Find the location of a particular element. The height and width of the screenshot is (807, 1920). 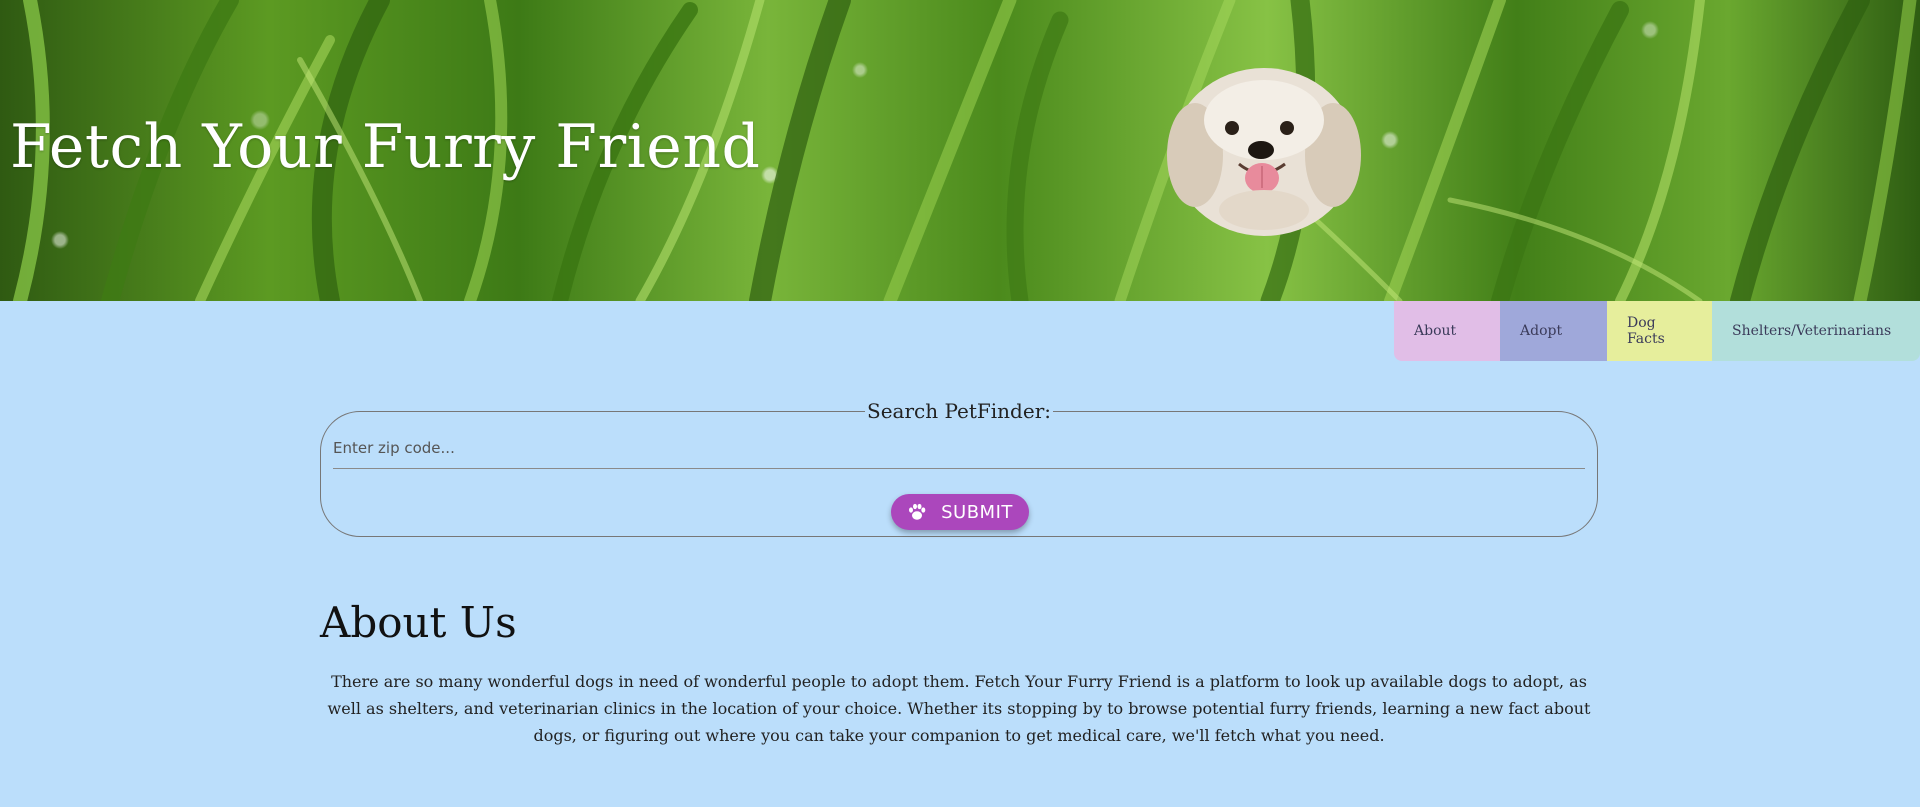

nav-link-adopt: Adopt is located at coordinates (1553, 331).